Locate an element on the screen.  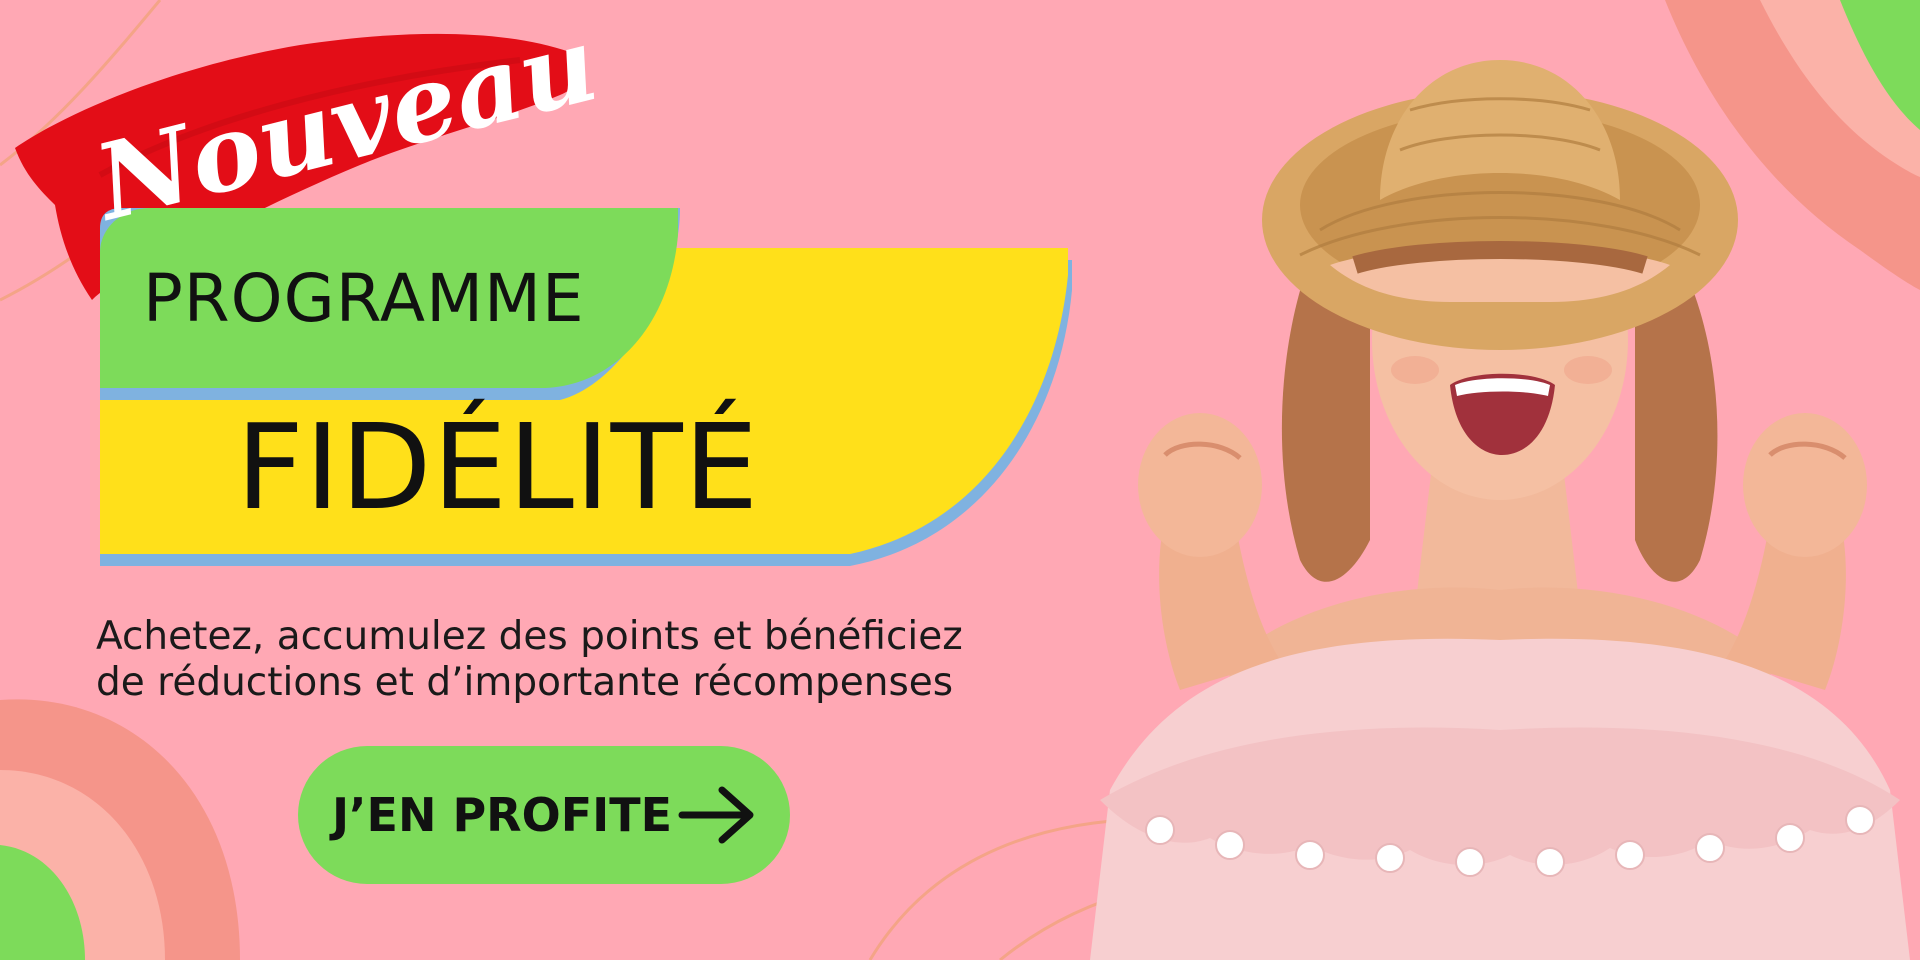
arrow-right-icon is located at coordinates (716, 815).